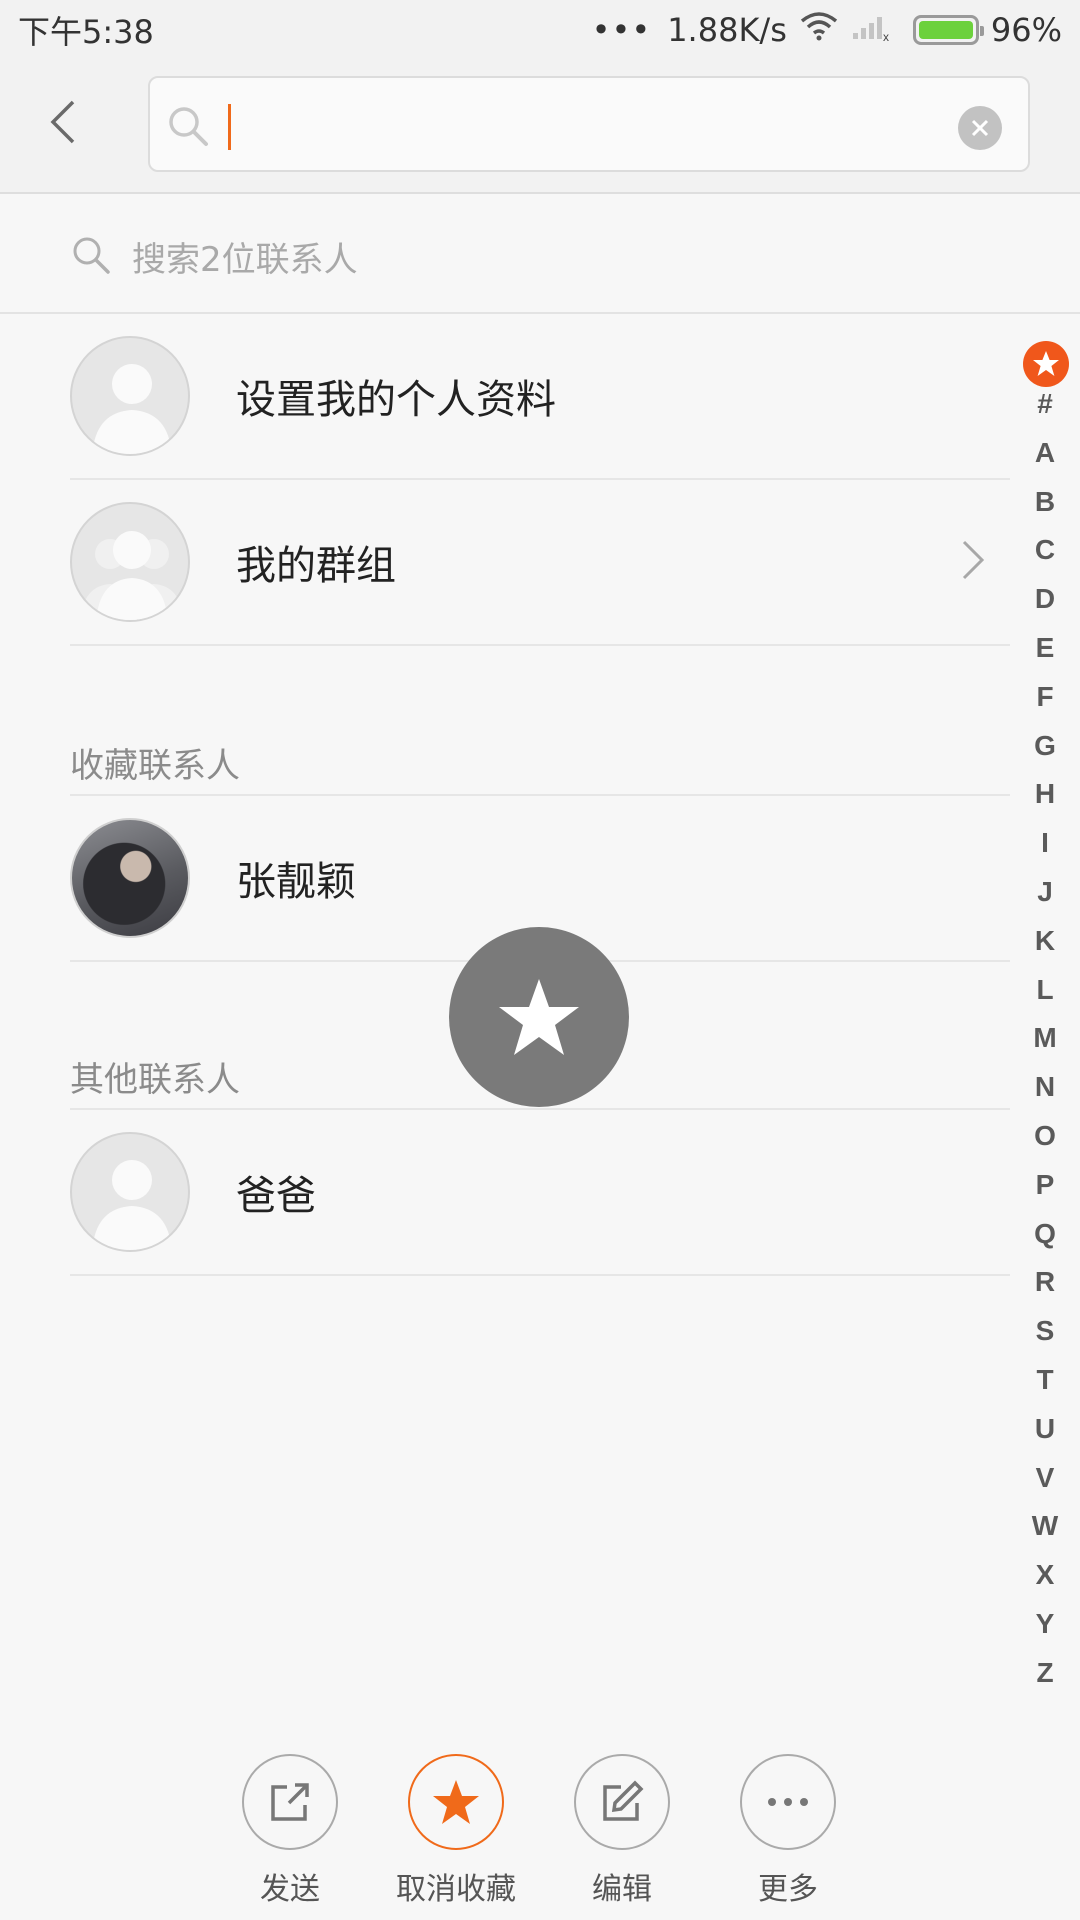 This screenshot has width=1080, height=1920. Describe the element at coordinates (1045, 1624) in the screenshot. I see `index-letter: Y` at that location.